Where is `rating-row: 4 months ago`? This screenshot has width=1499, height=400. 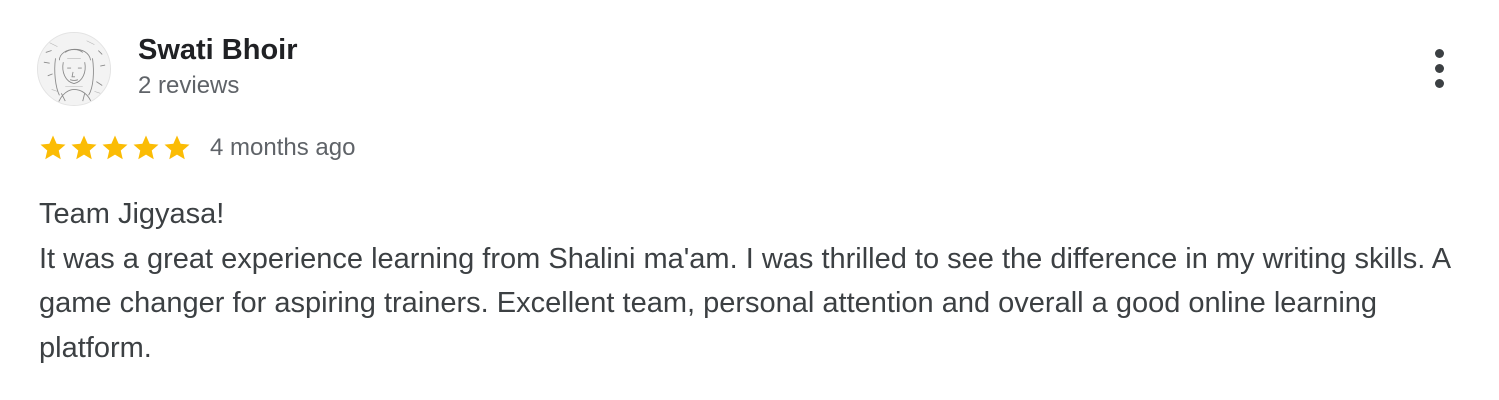 rating-row: 4 months ago is located at coordinates (196, 148).